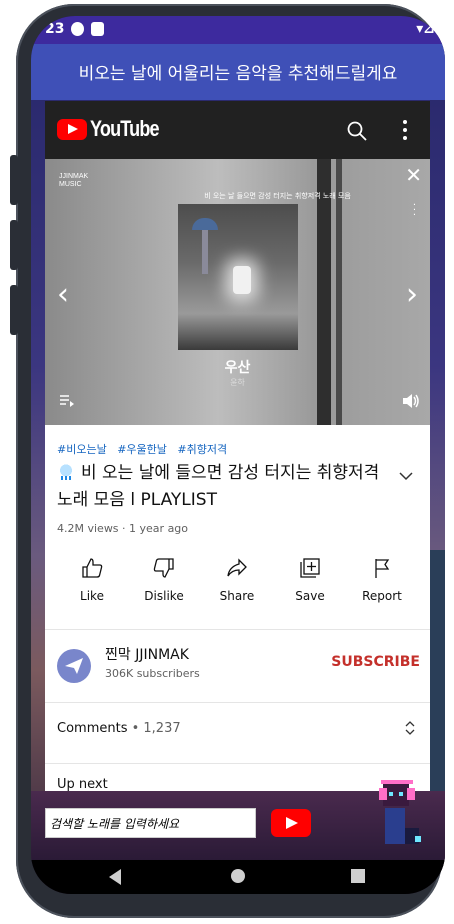  Describe the element at coordinates (400, 812) in the screenshot. I see `pixel-girl-headphones-icon` at that location.